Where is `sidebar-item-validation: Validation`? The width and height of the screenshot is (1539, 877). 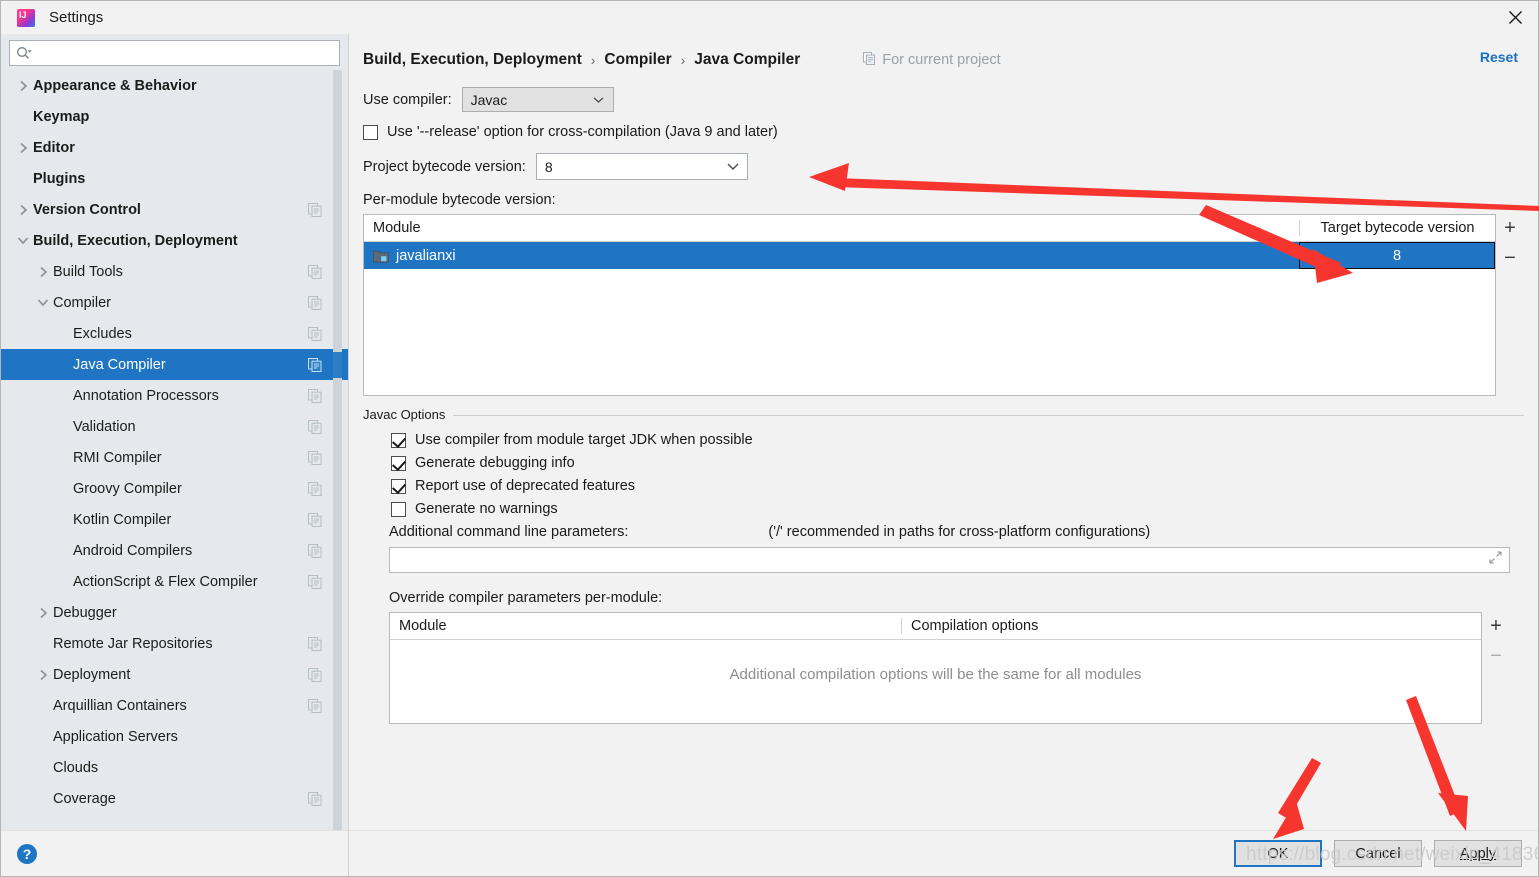
sidebar-item-validation: Validation is located at coordinates (174, 426).